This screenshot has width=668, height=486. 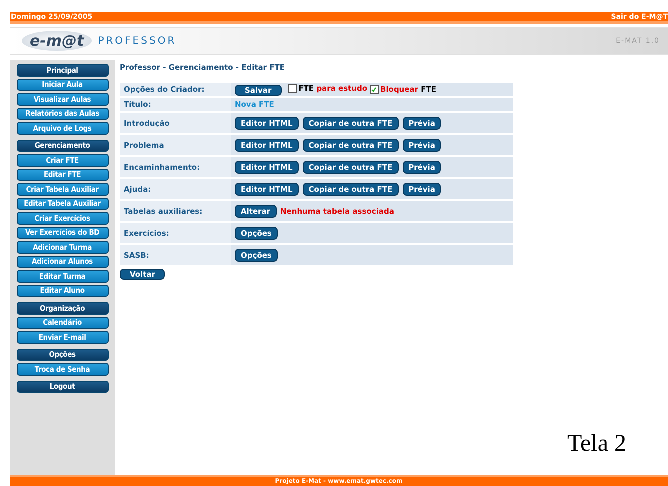 I want to click on logo: e-m@t, so click(x=57, y=41).